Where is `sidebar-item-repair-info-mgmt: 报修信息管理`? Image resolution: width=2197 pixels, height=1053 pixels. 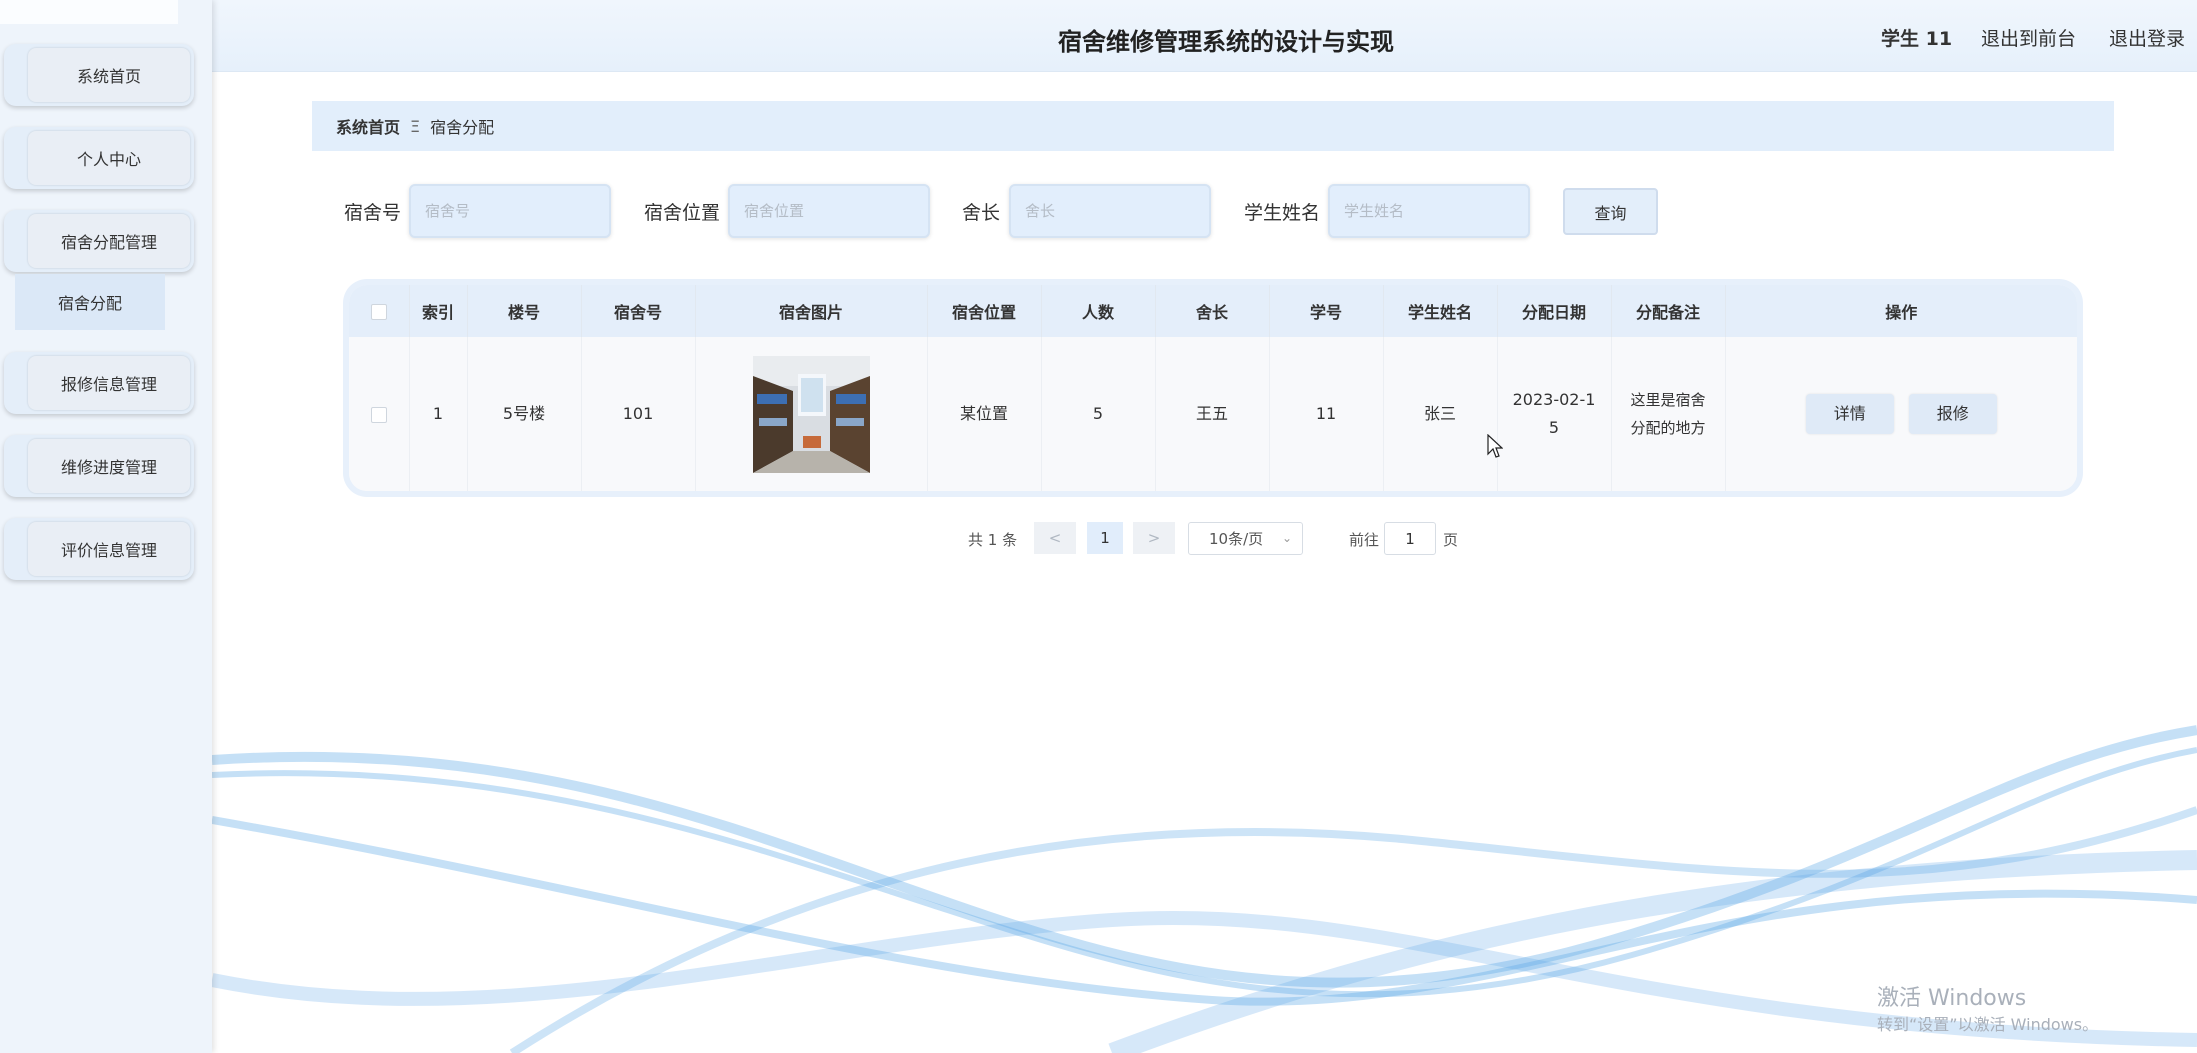
sidebar-item-repair-info-mgmt: 报修信息管理 is located at coordinates (99, 383).